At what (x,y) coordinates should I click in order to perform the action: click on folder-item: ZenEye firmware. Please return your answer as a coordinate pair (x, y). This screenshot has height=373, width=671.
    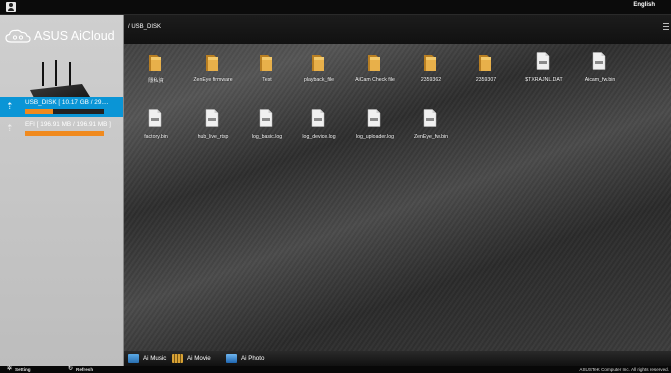
    Looking at the image, I should click on (213, 73).